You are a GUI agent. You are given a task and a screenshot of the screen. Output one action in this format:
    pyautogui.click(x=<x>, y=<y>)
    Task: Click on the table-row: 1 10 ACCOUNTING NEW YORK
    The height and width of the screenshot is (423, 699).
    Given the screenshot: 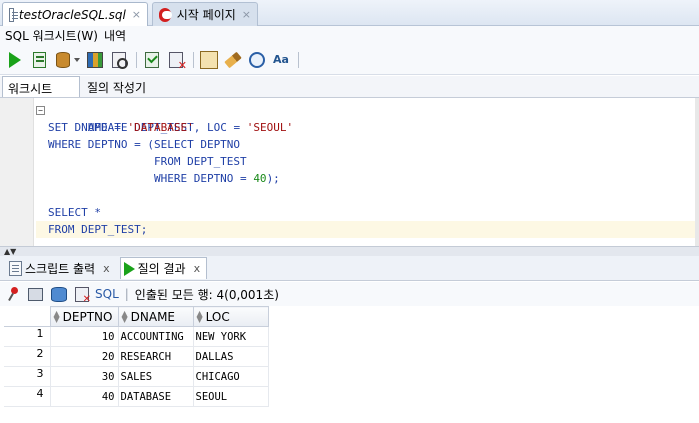 What is the action you would take?
    pyautogui.click(x=136, y=336)
    